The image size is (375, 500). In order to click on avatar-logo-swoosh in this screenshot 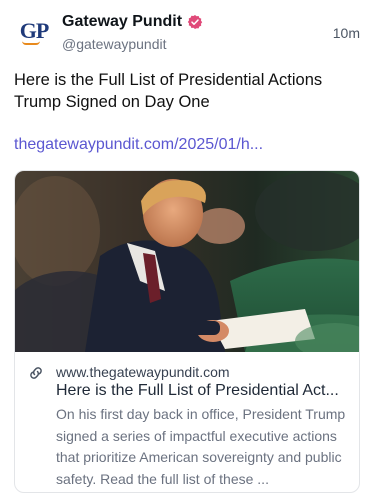, I will do `click(31, 43)`.